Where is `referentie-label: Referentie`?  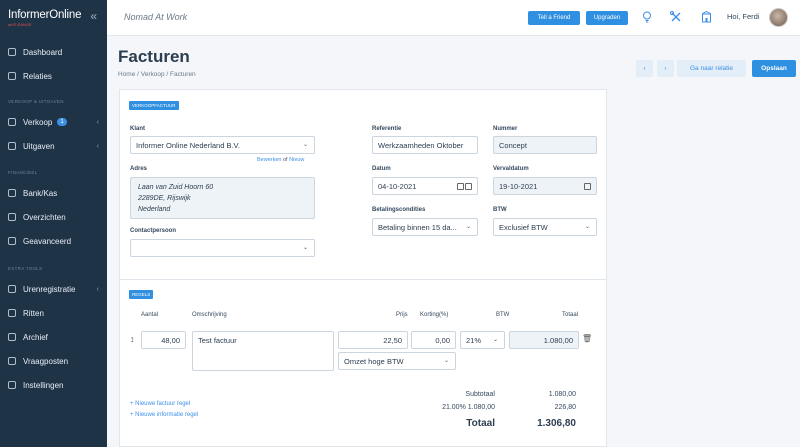 referentie-label: Referentie is located at coordinates (387, 129).